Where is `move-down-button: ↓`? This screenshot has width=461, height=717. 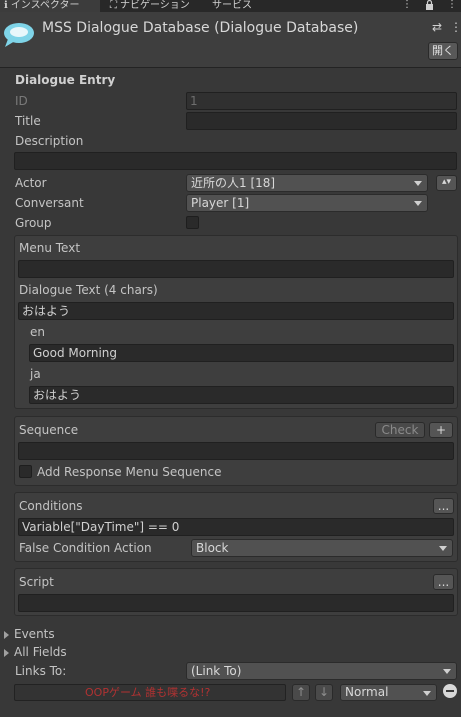 move-down-button: ↓ is located at coordinates (324, 692).